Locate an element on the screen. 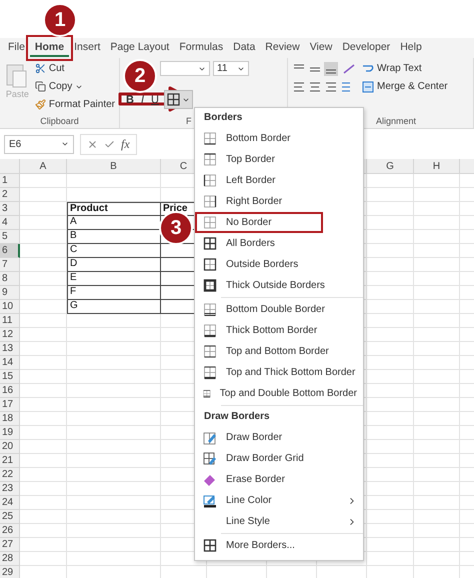 Image resolution: width=474 pixels, height=578 pixels. font-name-field is located at coordinates (185, 68).